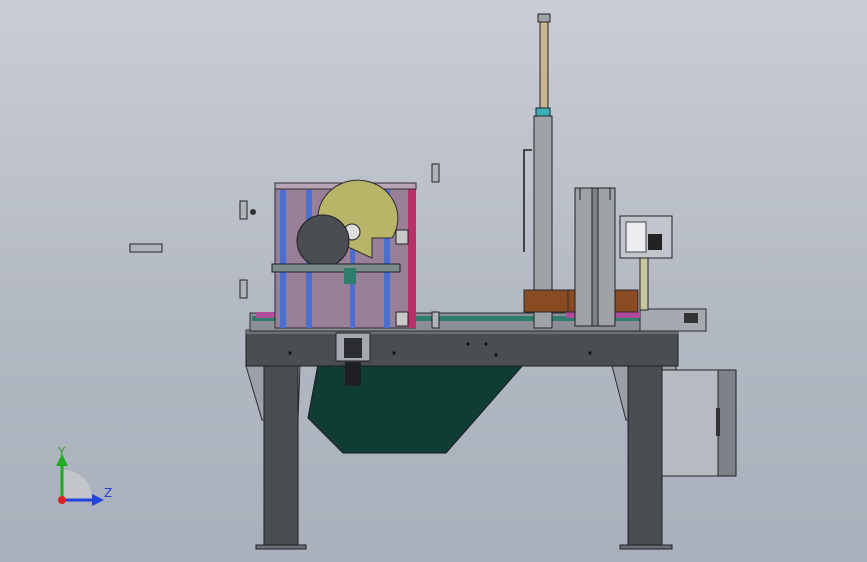 Image resolution: width=867 pixels, height=562 pixels. Describe the element at coordinates (595, 257) in the screenshot. I see `side-guide-assembly` at that location.